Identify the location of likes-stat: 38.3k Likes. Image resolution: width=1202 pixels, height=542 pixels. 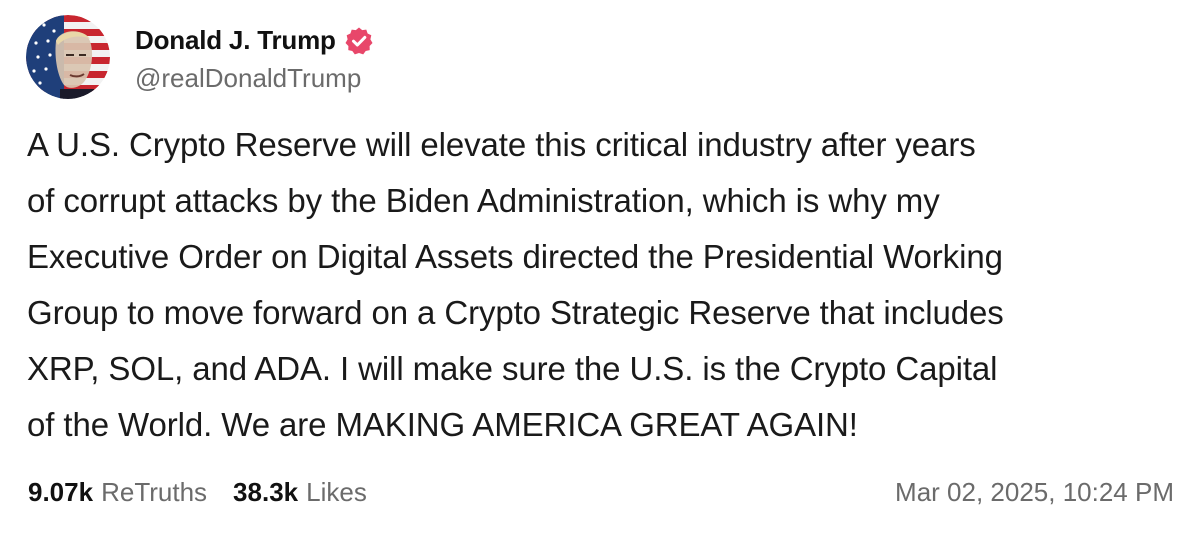
(300, 492).